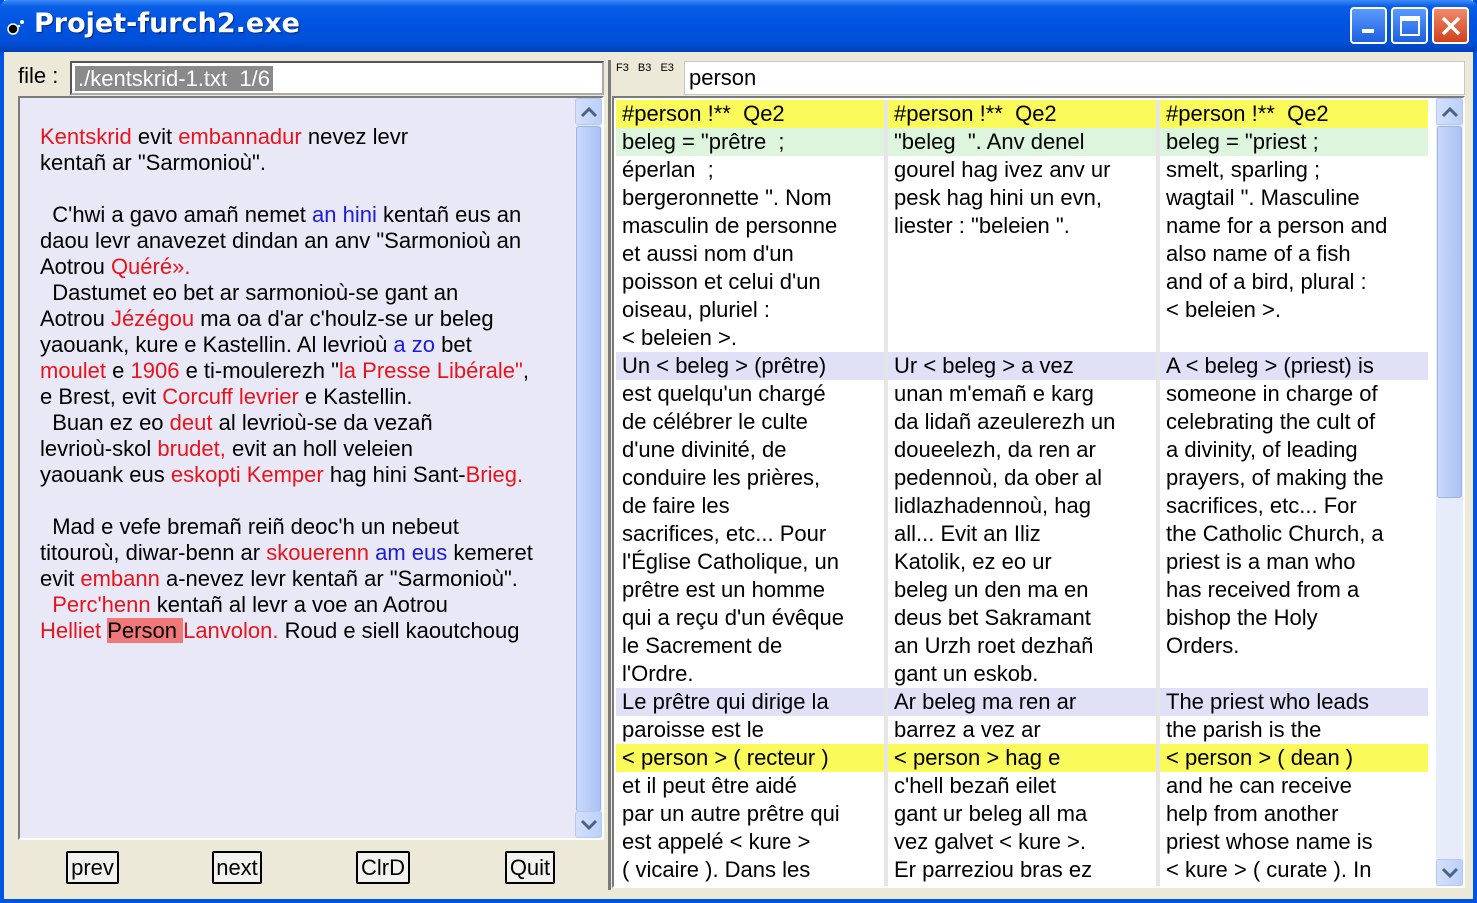 Image resolution: width=1477 pixels, height=903 pixels. What do you see at coordinates (530, 867) in the screenshot?
I see `quit-button: Quit` at bounding box center [530, 867].